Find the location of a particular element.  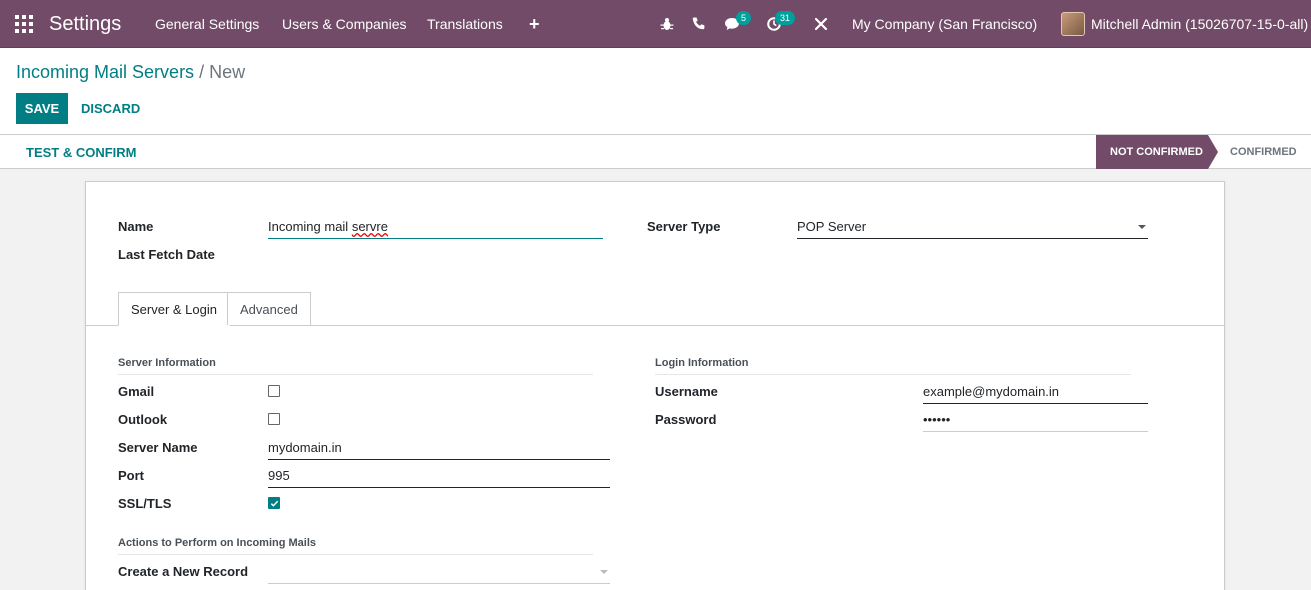

ssl-tls-label: SSL/TLS is located at coordinates (145, 503).